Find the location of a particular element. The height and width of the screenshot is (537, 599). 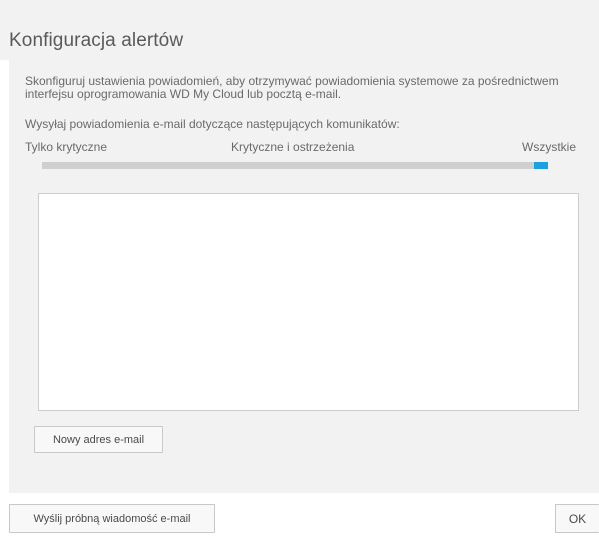

alert-level-slider-thumb is located at coordinates (541, 165).